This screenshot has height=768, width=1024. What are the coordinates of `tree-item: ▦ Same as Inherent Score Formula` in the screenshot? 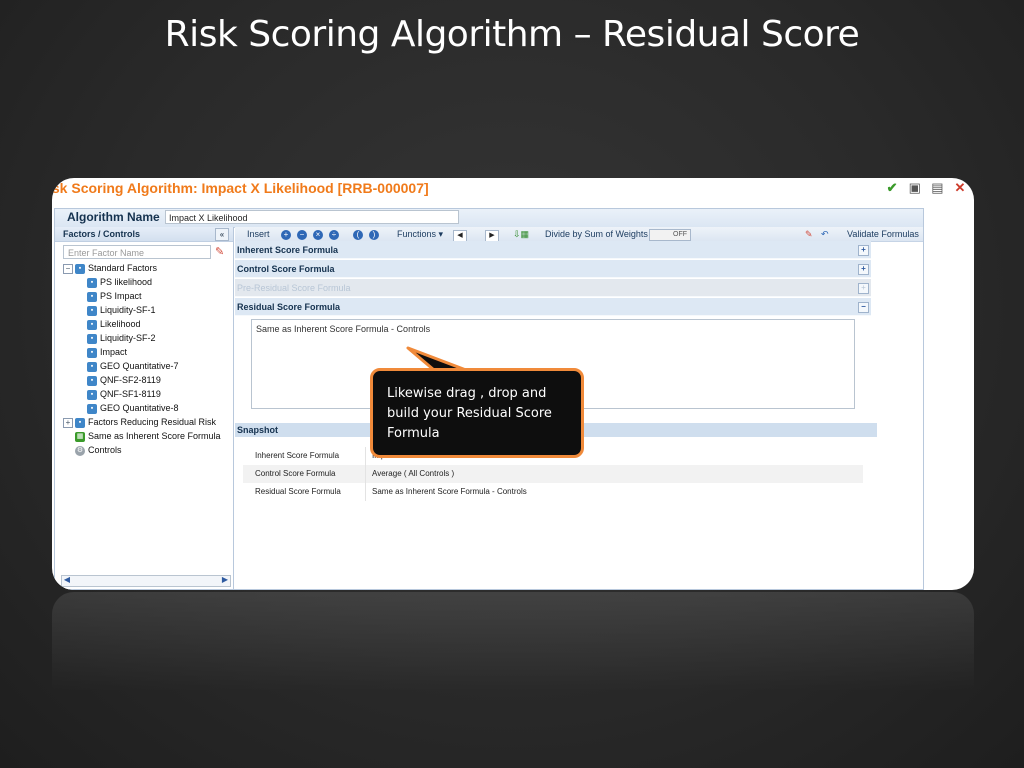 It's located at (142, 436).